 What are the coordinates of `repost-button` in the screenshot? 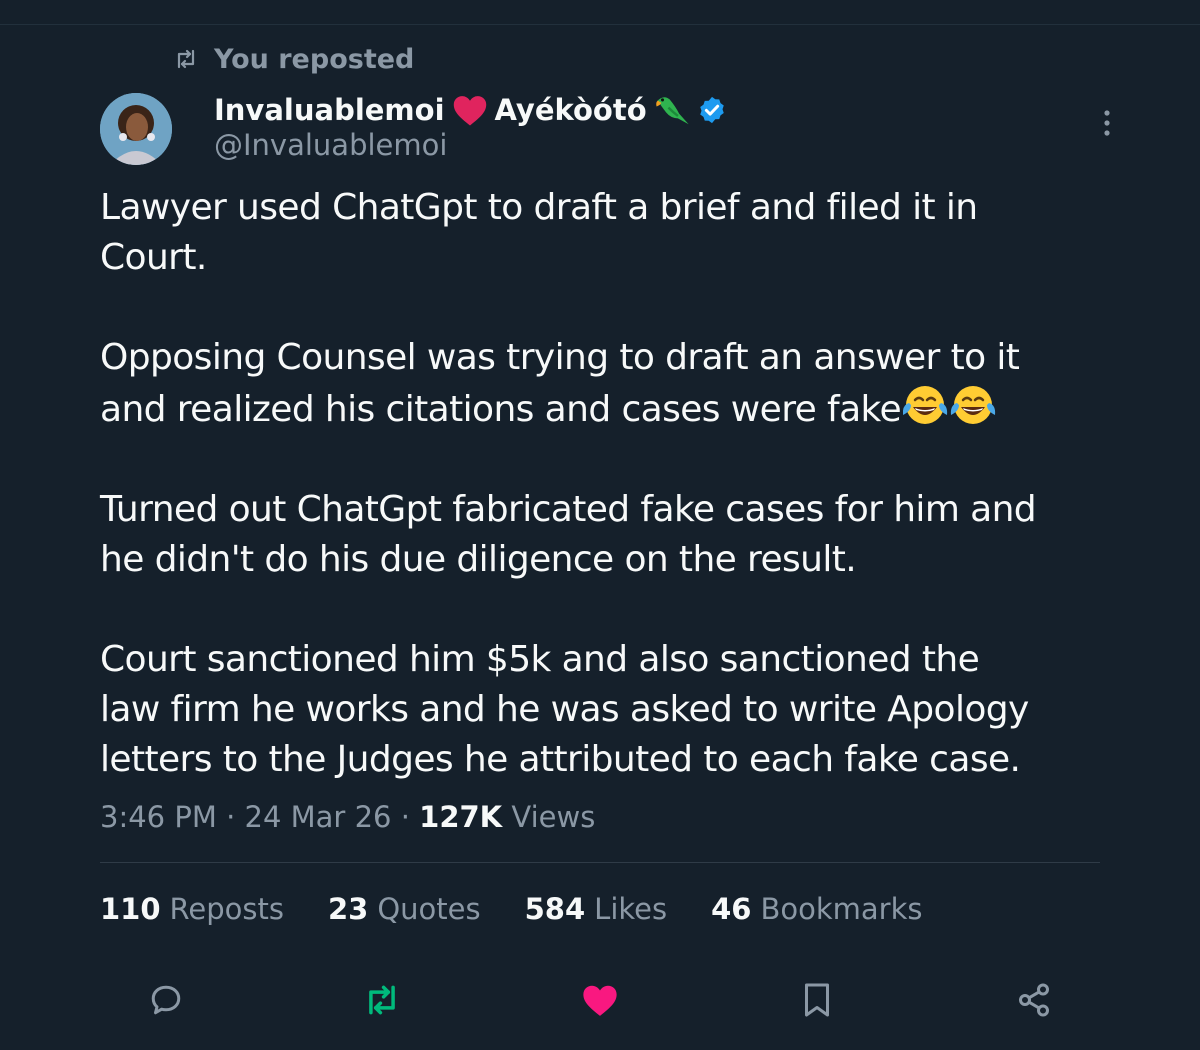 It's located at (382, 1000).